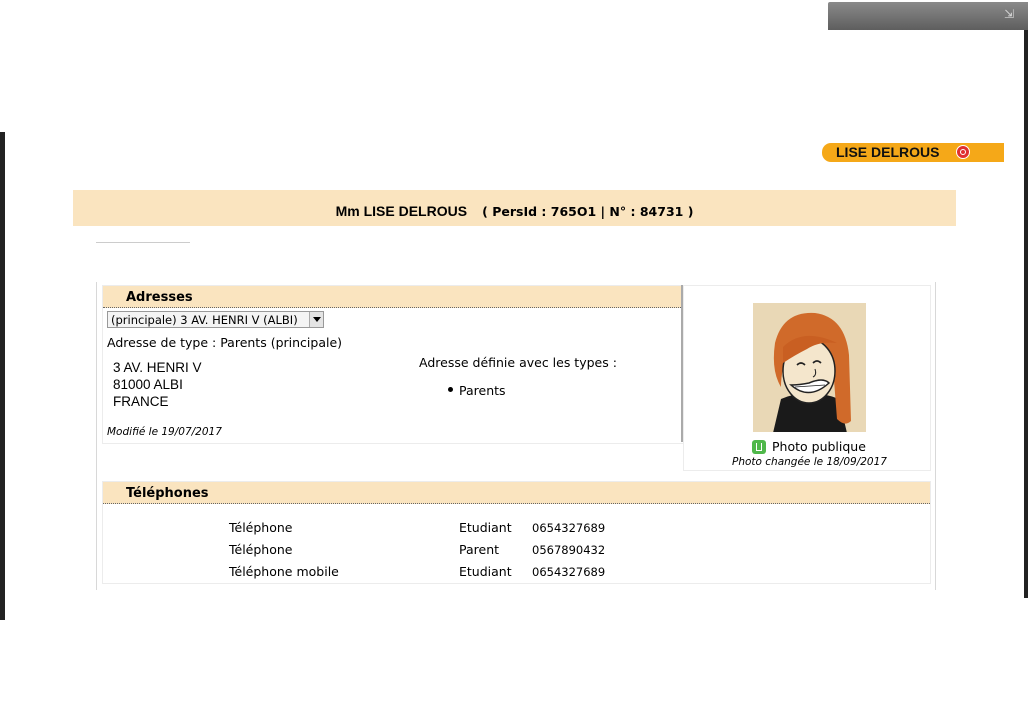 This screenshot has width=1028, height=720. I want to click on addresses-header: Adresses, so click(393, 297).